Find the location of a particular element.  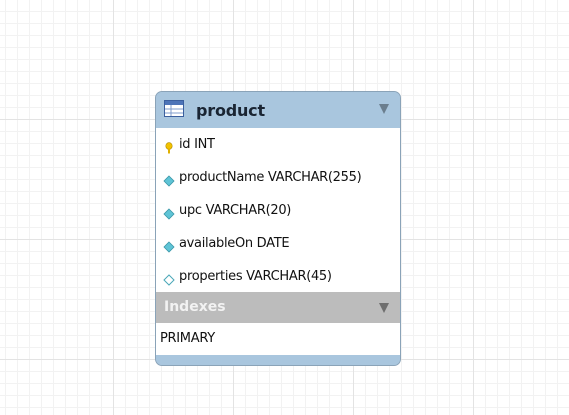

column-diamond-outline-icon is located at coordinates (169, 278).